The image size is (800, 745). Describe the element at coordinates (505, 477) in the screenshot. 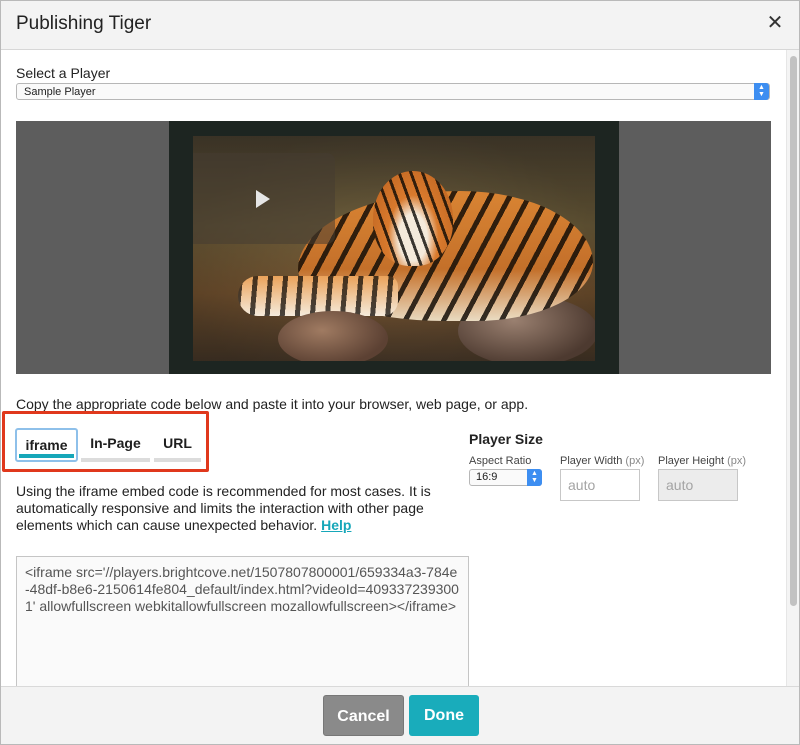

I see `aspect-ratio-select: 16:9 ▲ ▼` at that location.